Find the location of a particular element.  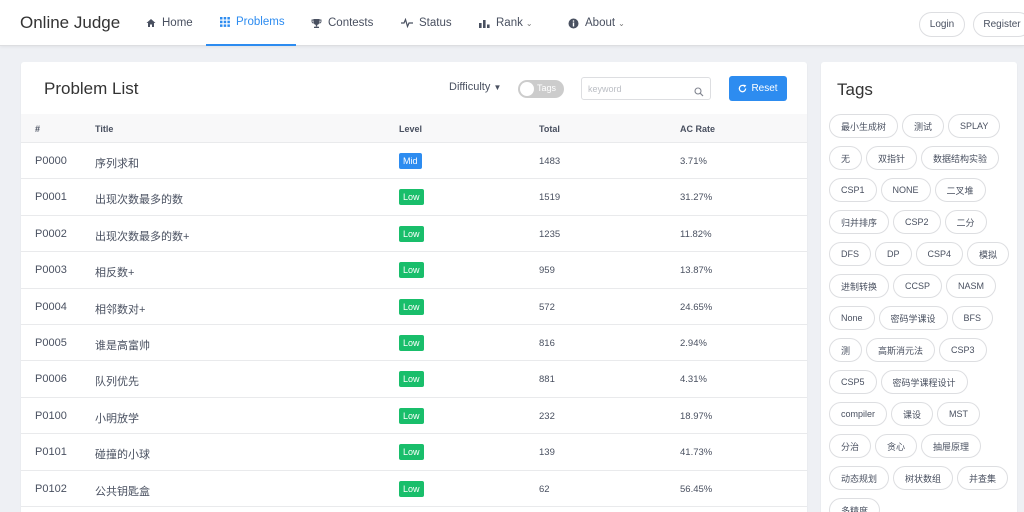

nav-status: Status is located at coordinates (426, 23).